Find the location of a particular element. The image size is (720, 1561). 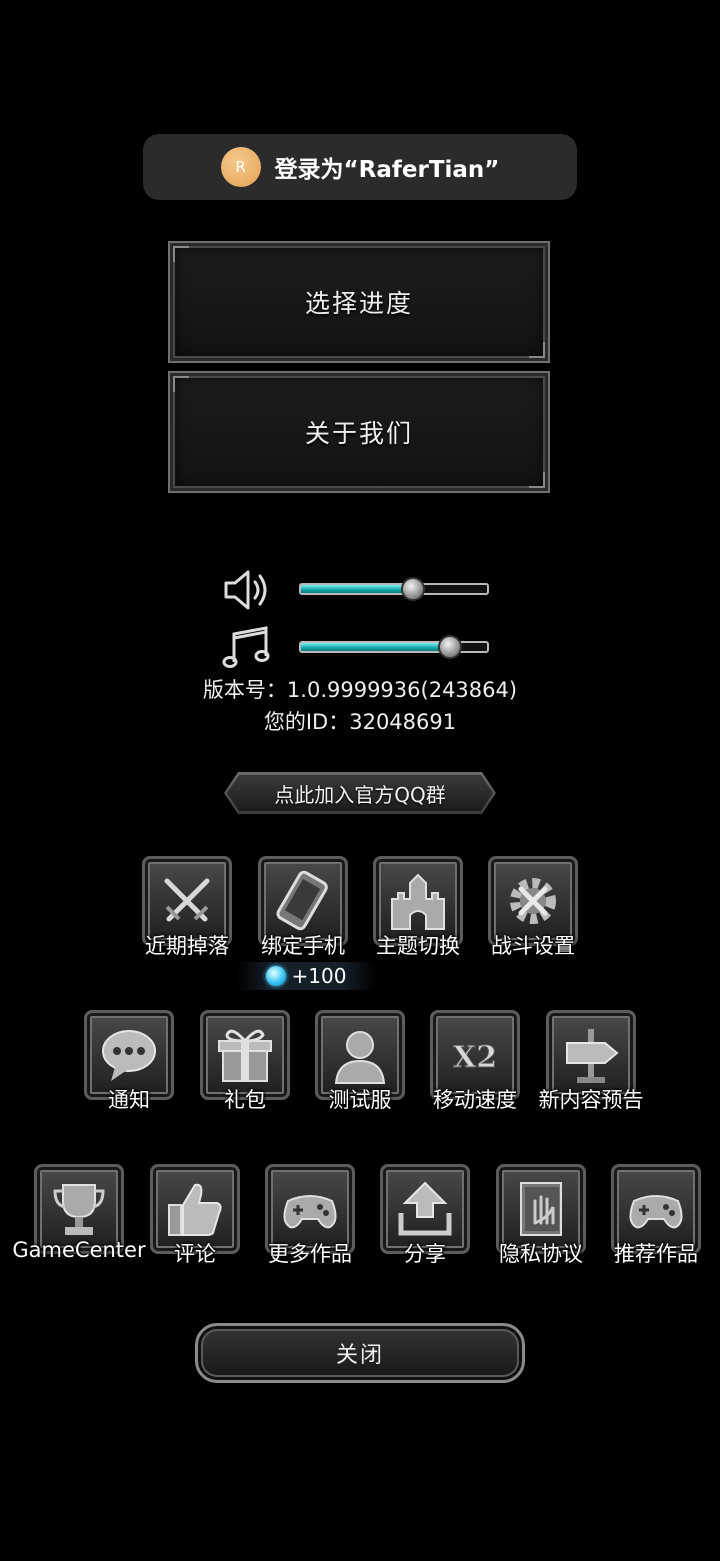

select-progress-button: 选择进度 is located at coordinates (359, 302).